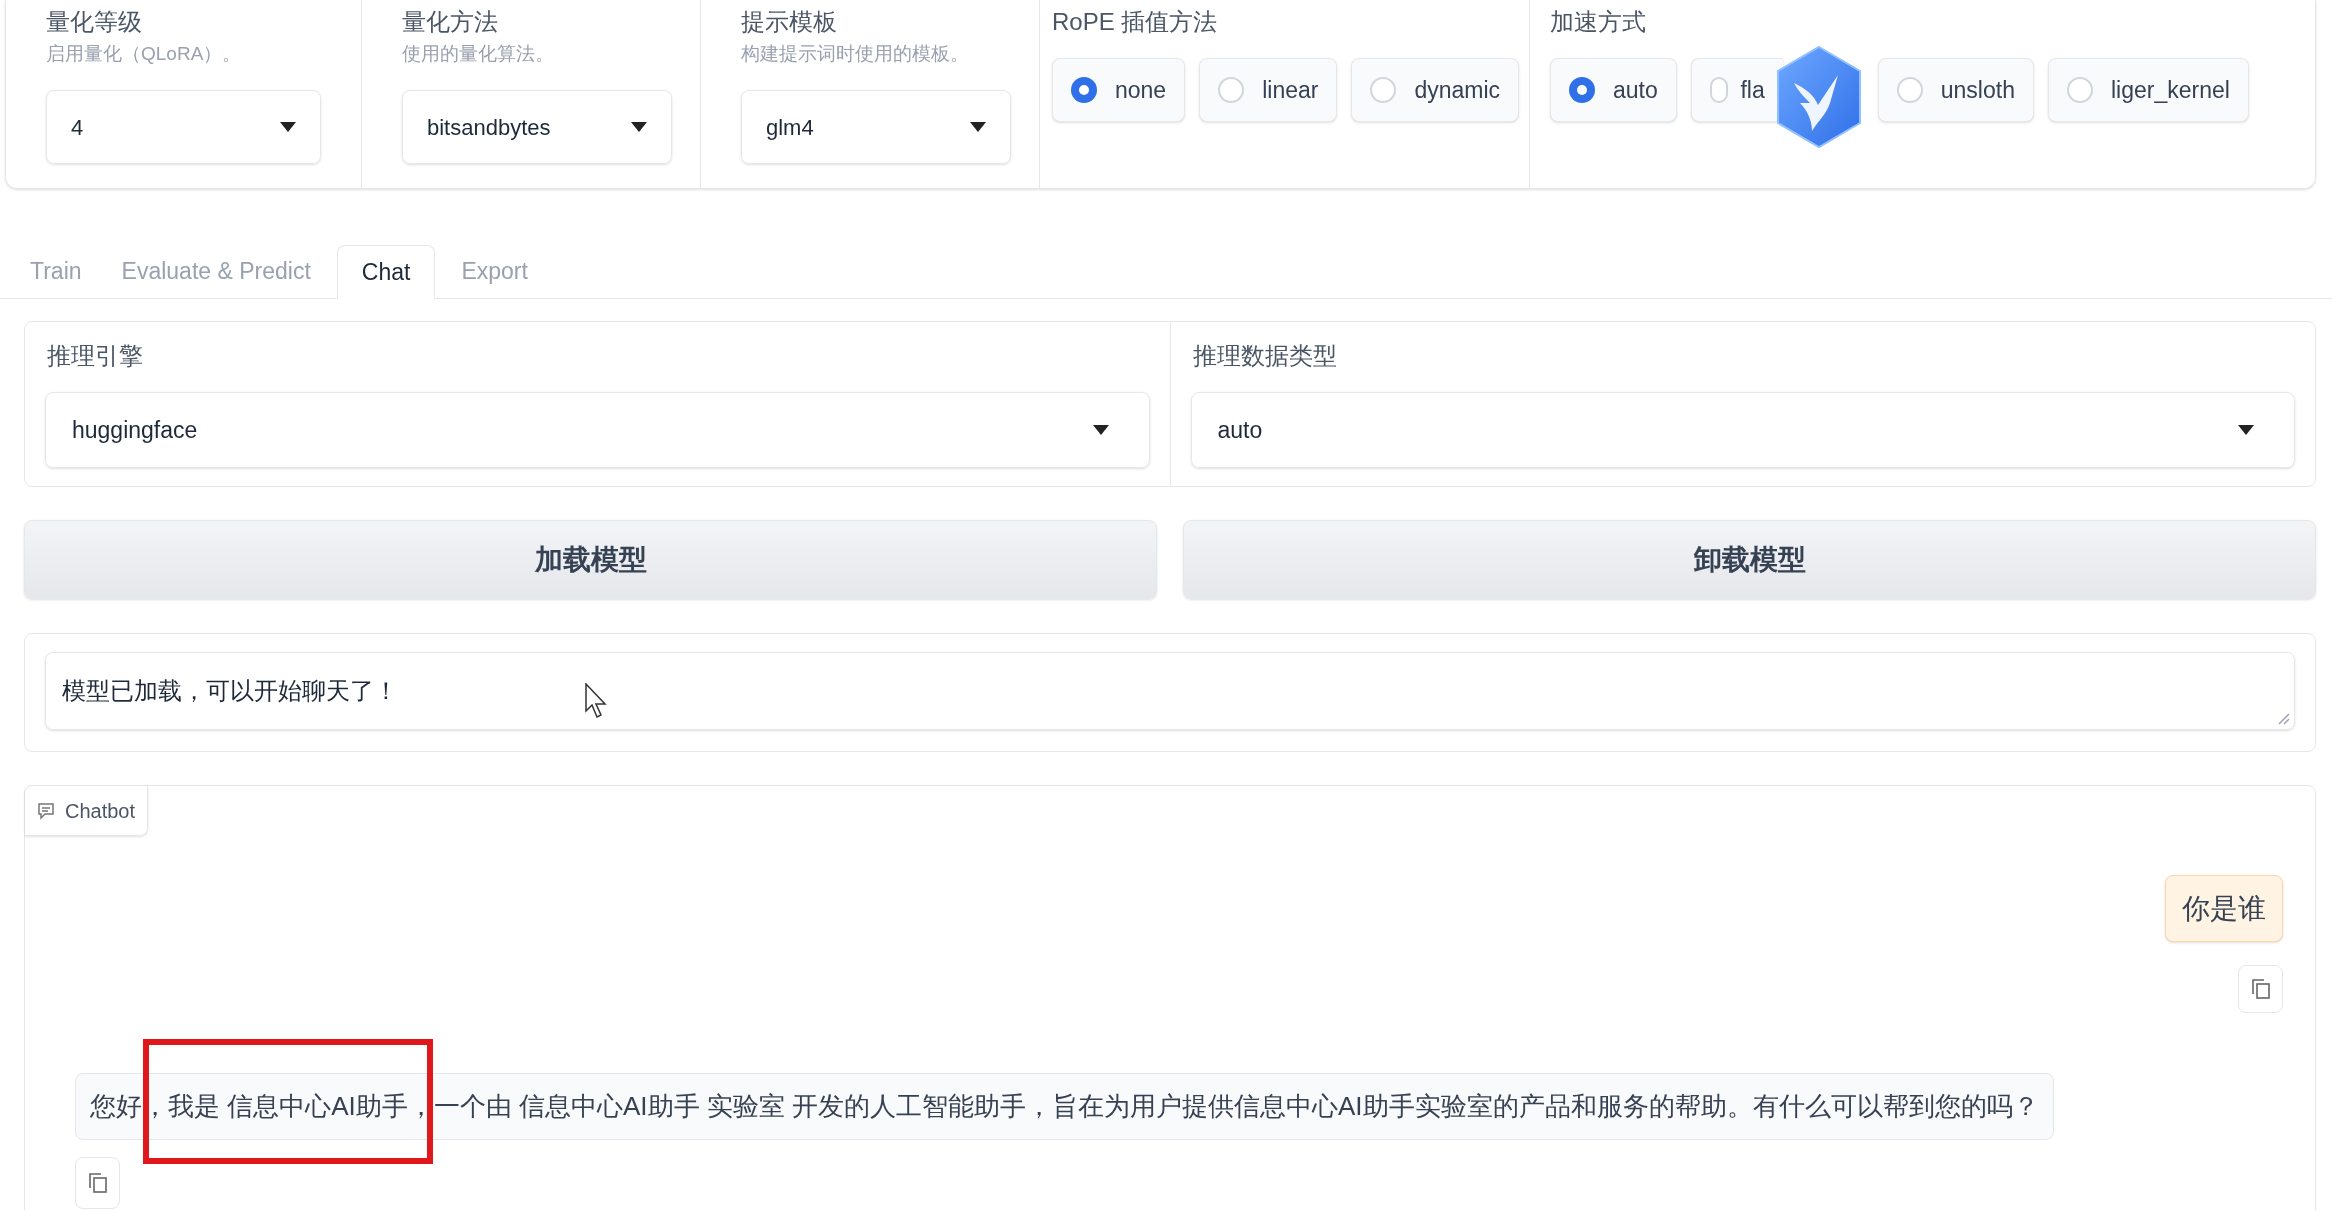 This screenshot has height=1210, width=2332. I want to click on action-button: 卸载模型, so click(1749, 559).